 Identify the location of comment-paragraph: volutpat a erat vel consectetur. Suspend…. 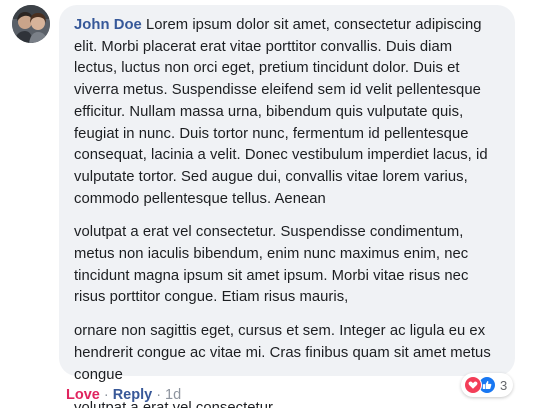
(271, 265).